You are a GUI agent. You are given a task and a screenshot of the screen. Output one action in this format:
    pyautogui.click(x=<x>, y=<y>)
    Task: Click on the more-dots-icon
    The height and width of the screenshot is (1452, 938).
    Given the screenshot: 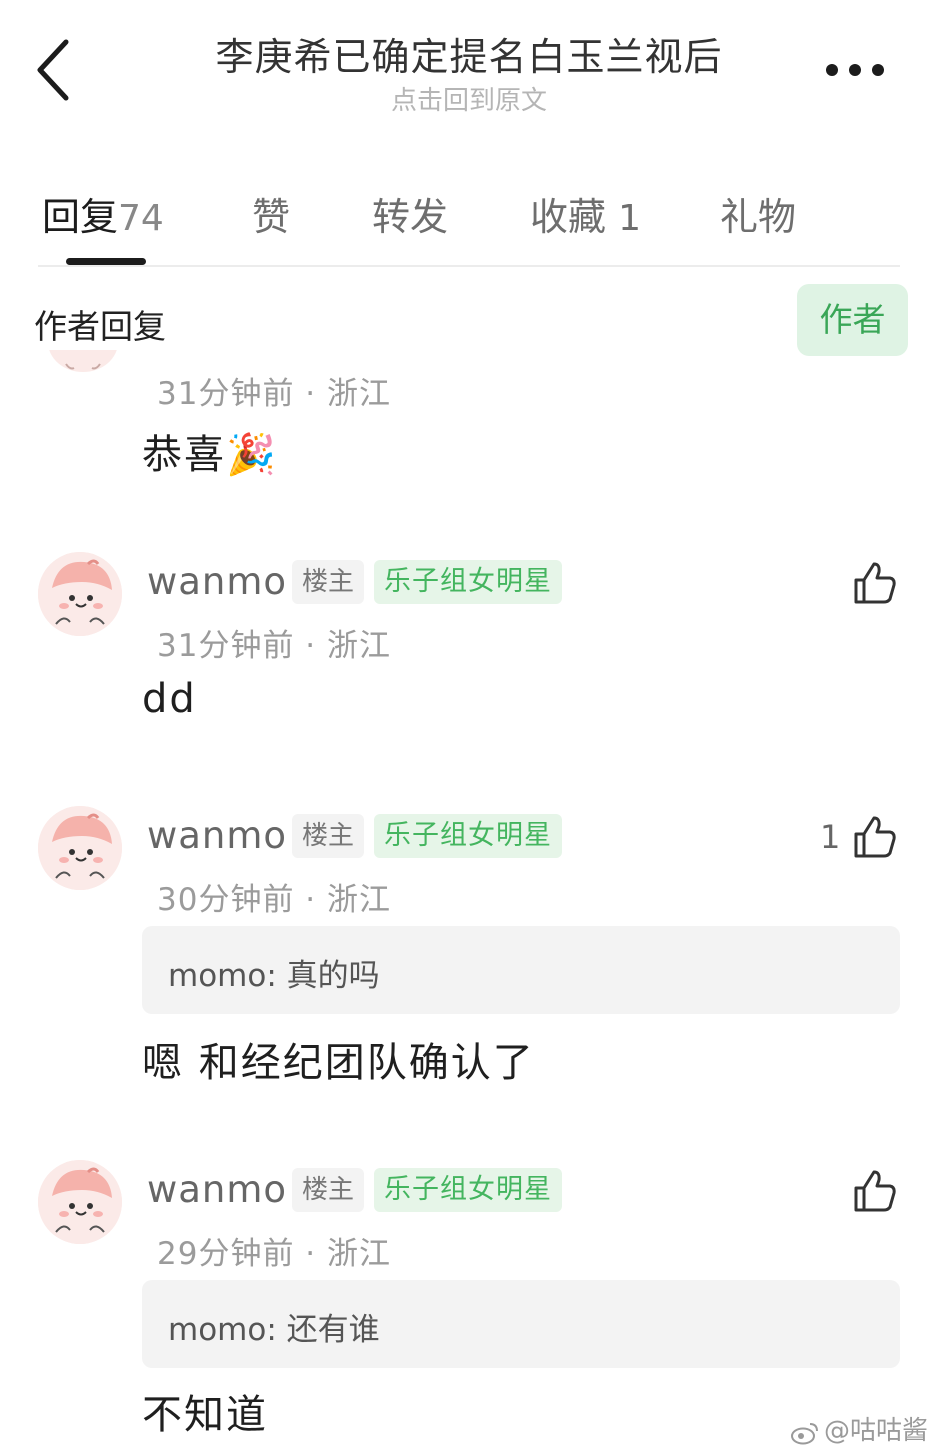 What is the action you would take?
    pyautogui.click(x=855, y=70)
    